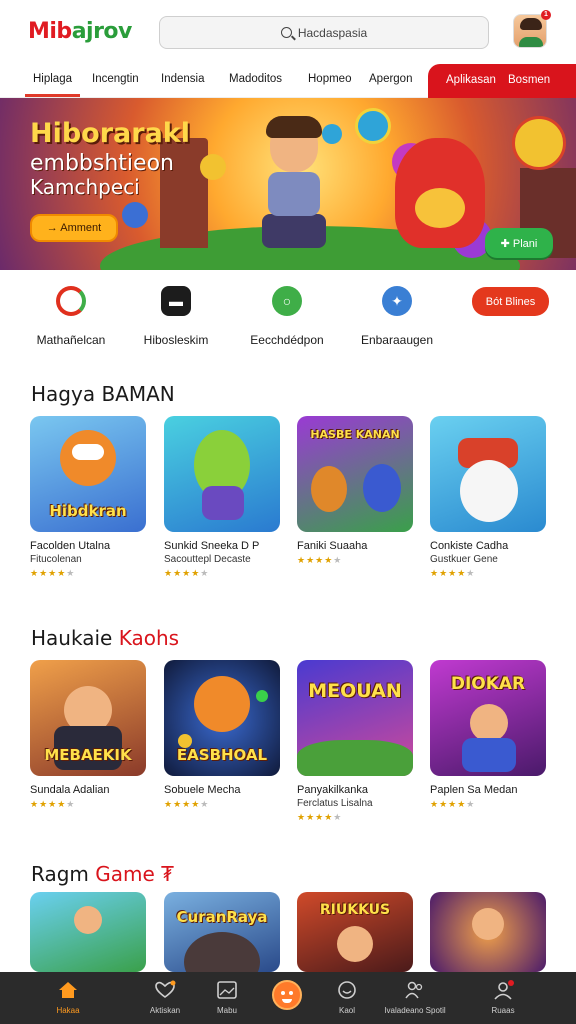 Image resolution: width=576 pixels, height=1024 pixels. What do you see at coordinates (488, 684) in the screenshot?
I see `game-thumb-label: DIOKAR` at bounding box center [488, 684].